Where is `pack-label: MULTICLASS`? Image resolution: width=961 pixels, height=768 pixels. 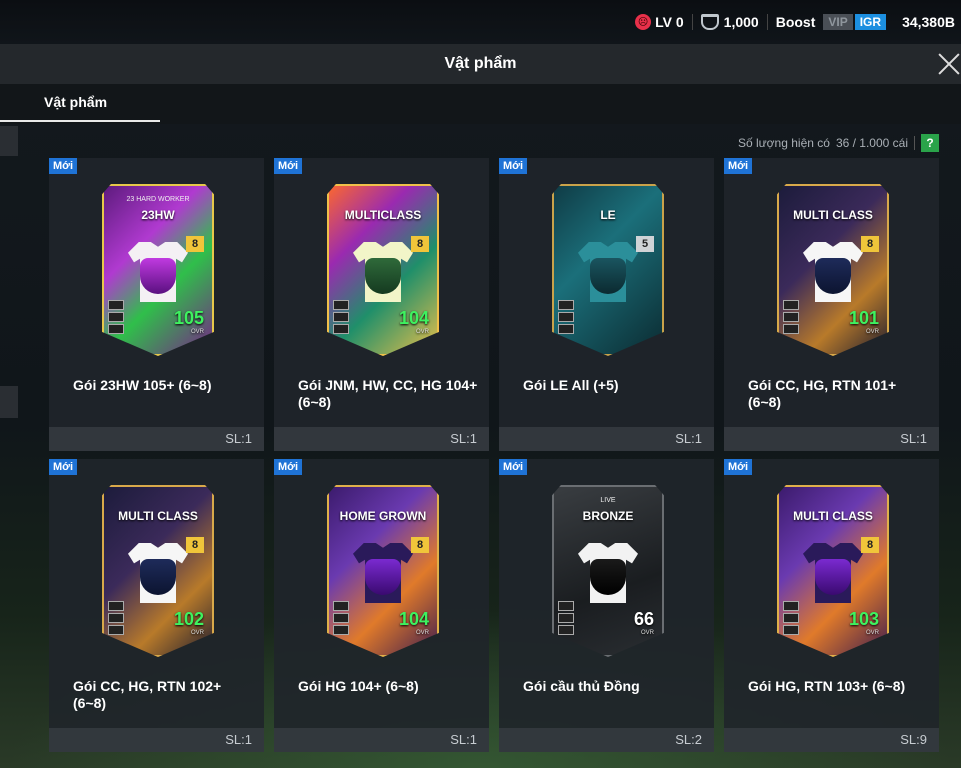 pack-label: MULTICLASS is located at coordinates (383, 215).